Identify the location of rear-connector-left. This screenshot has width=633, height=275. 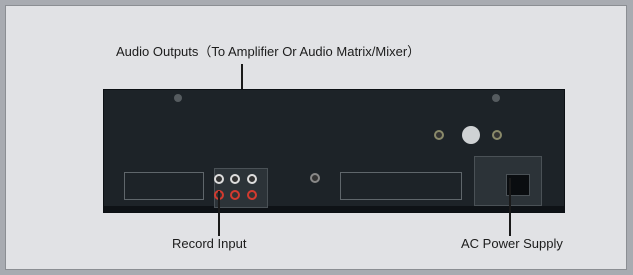
(439, 135).